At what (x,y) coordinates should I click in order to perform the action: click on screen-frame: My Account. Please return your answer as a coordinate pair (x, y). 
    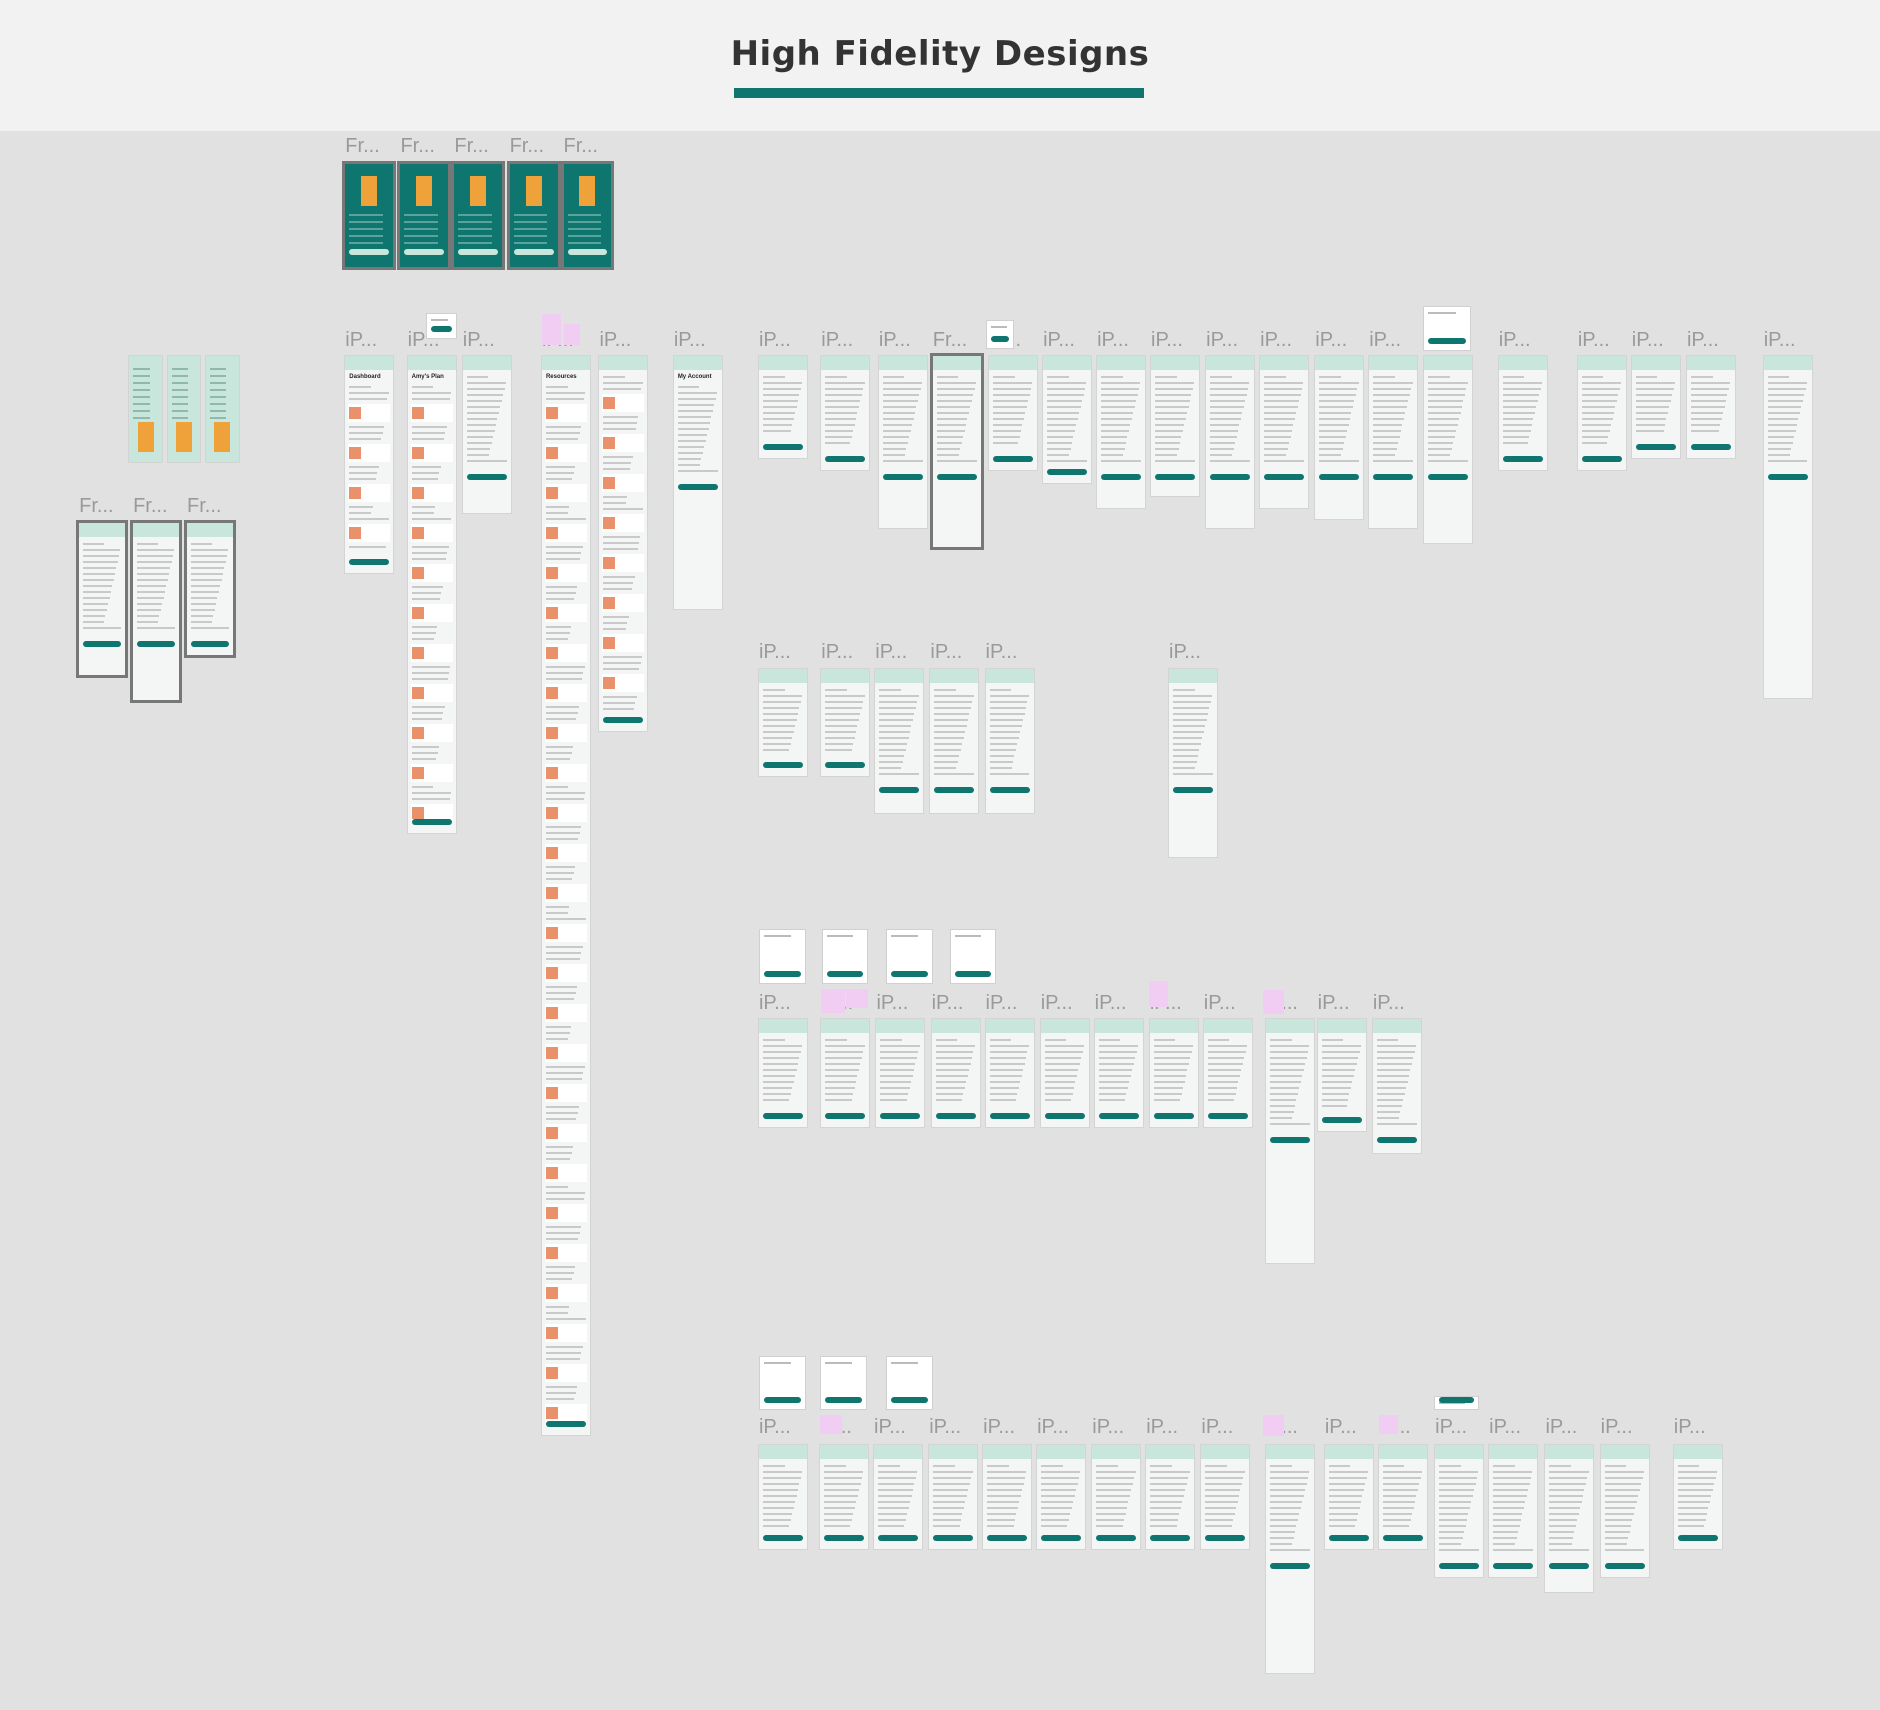
    Looking at the image, I should click on (697, 483).